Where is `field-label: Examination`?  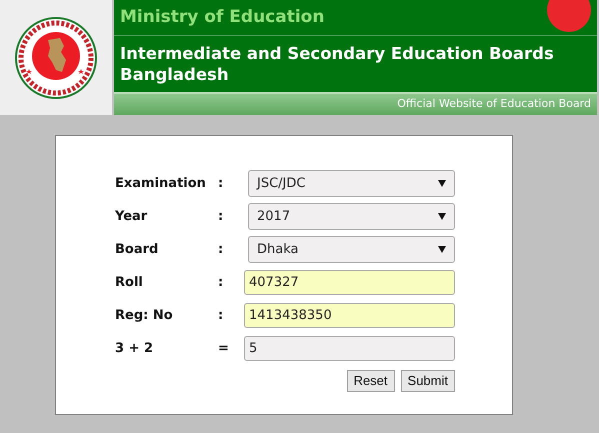
field-label: Examination is located at coordinates (161, 183).